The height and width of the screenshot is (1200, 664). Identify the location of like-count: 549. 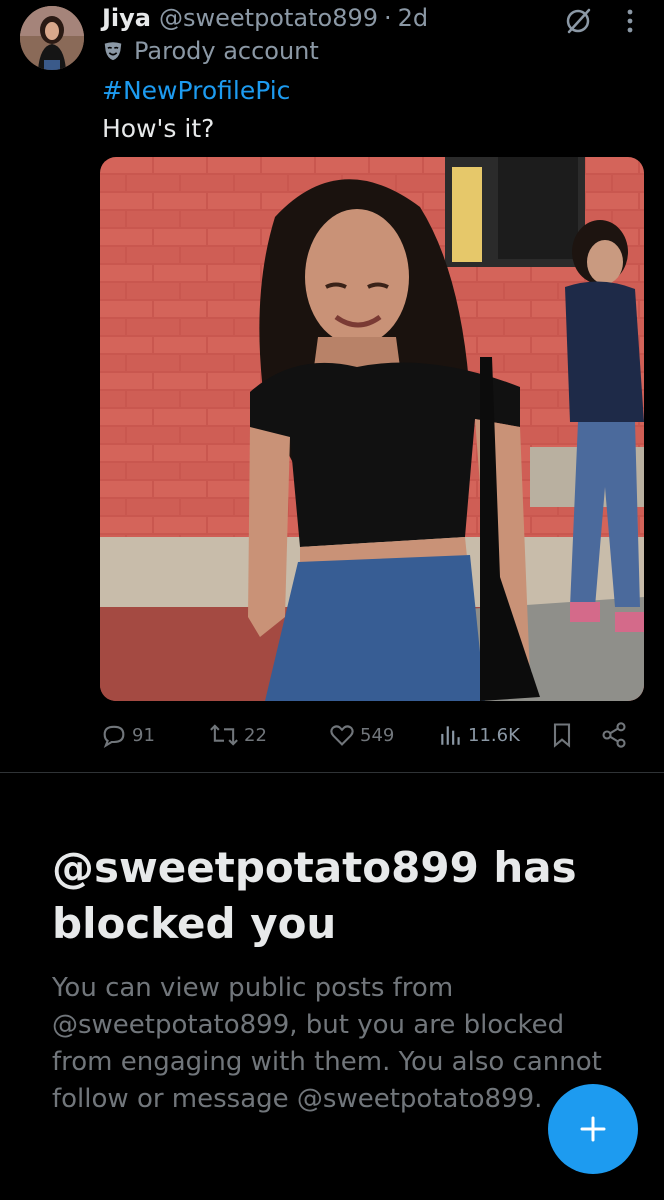
(377, 735).